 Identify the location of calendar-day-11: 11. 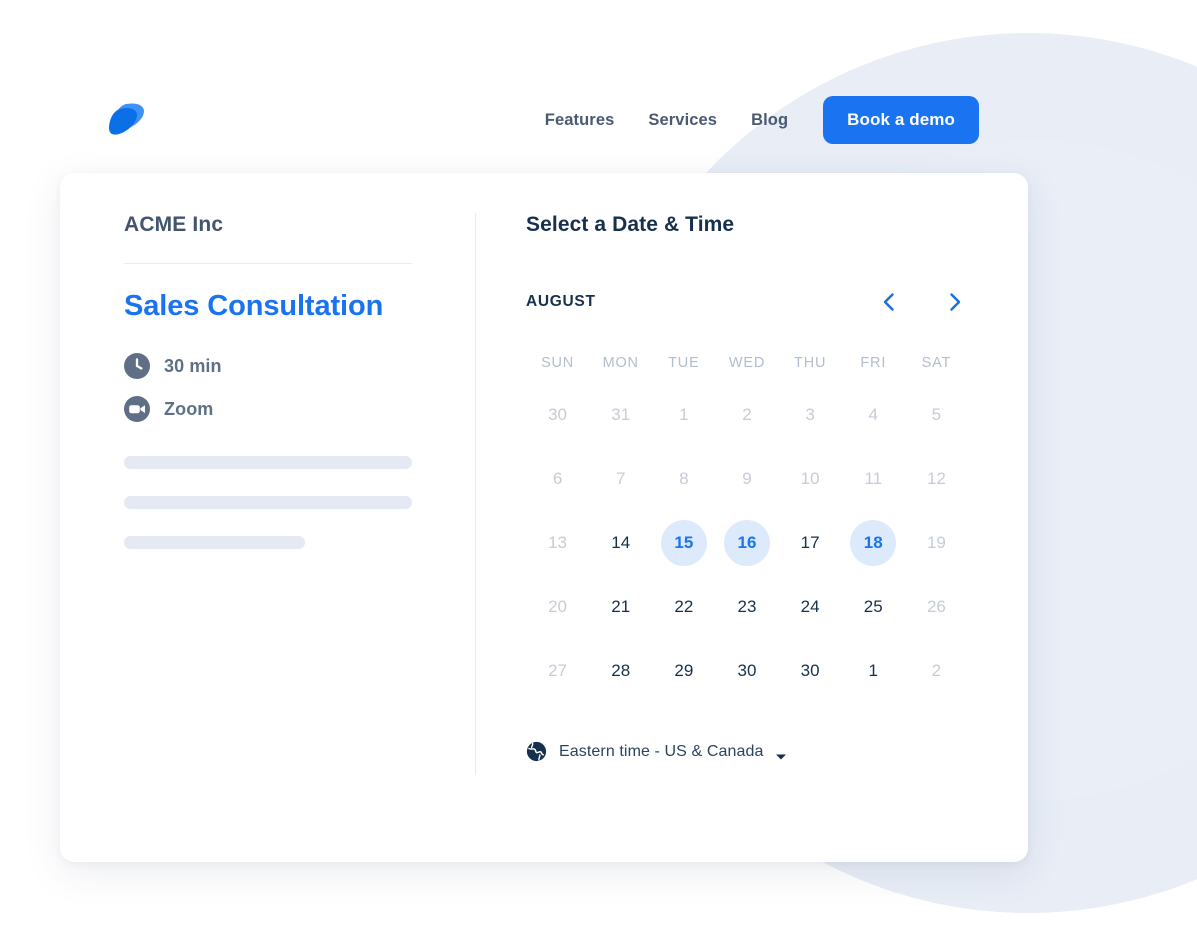
(873, 478).